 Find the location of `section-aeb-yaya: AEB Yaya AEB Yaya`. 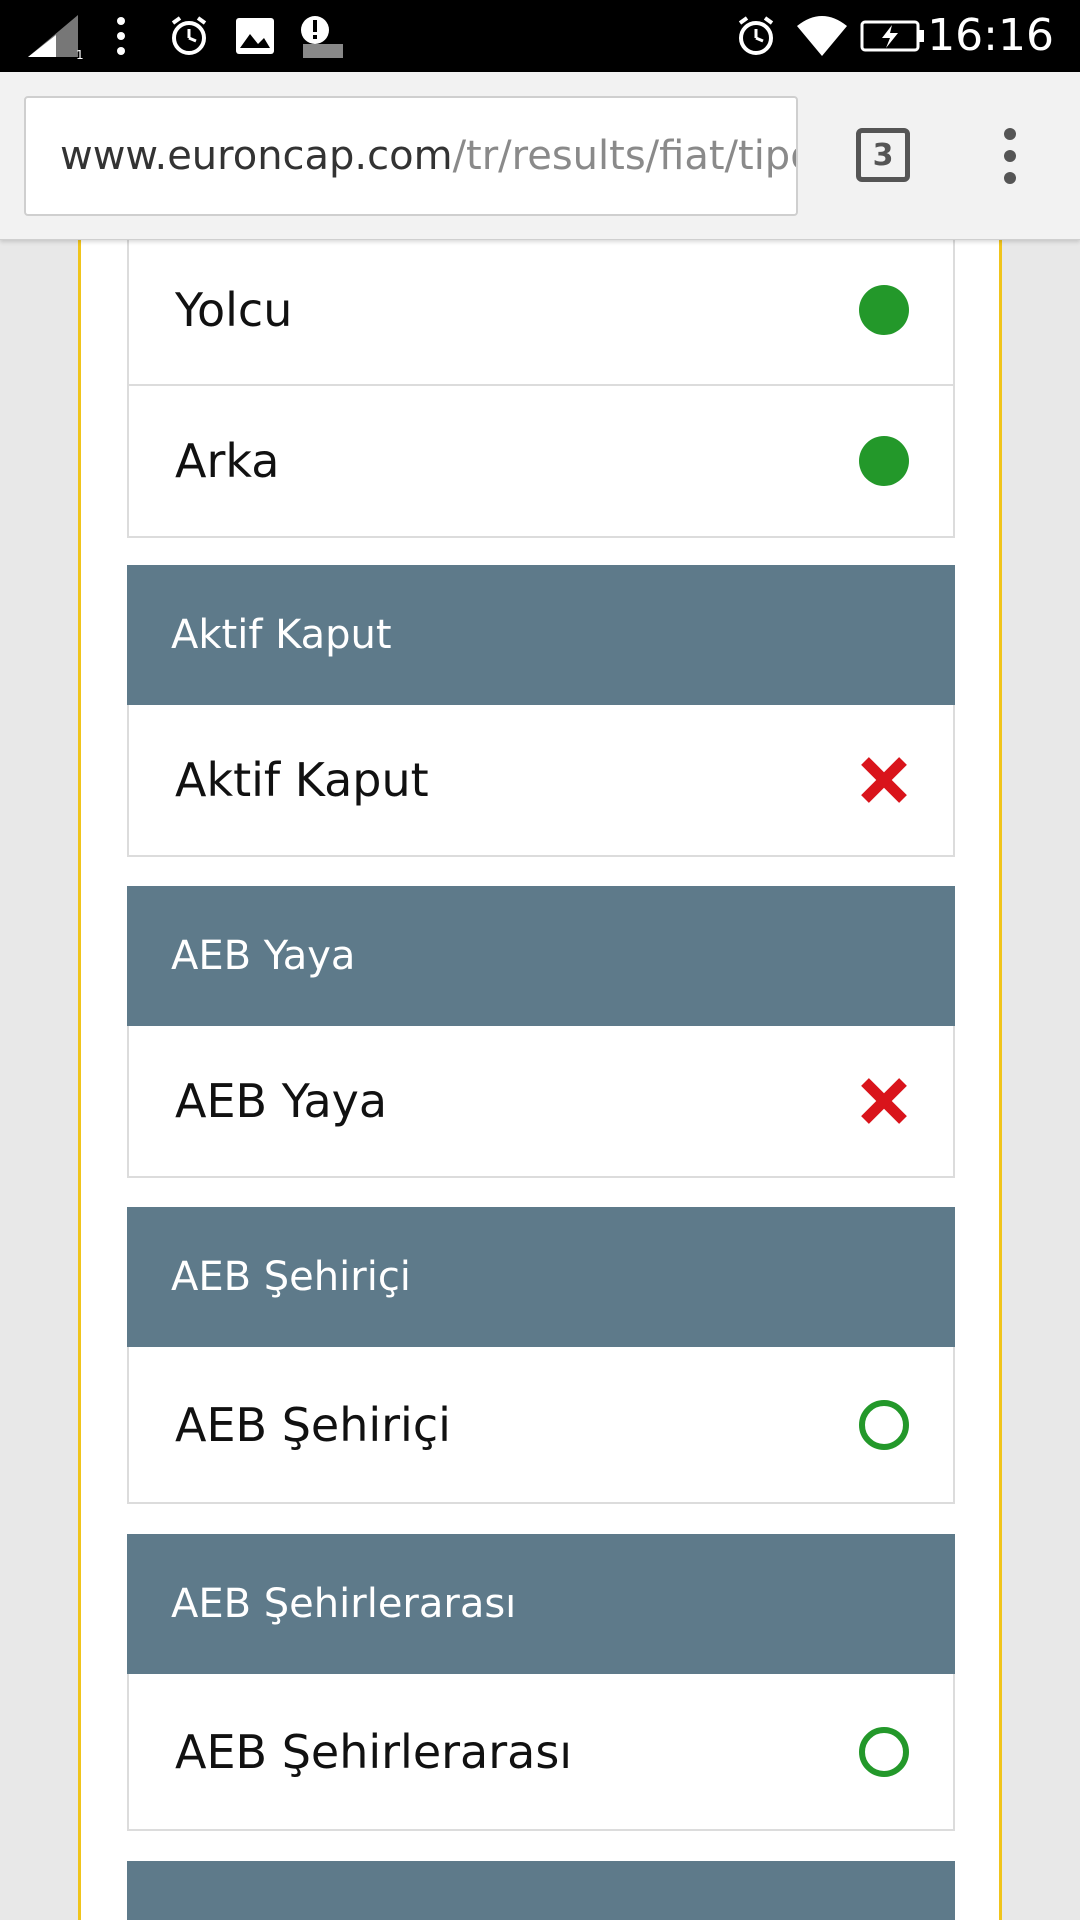

section-aeb-yaya: AEB Yaya AEB Yaya is located at coordinates (541, 1032).